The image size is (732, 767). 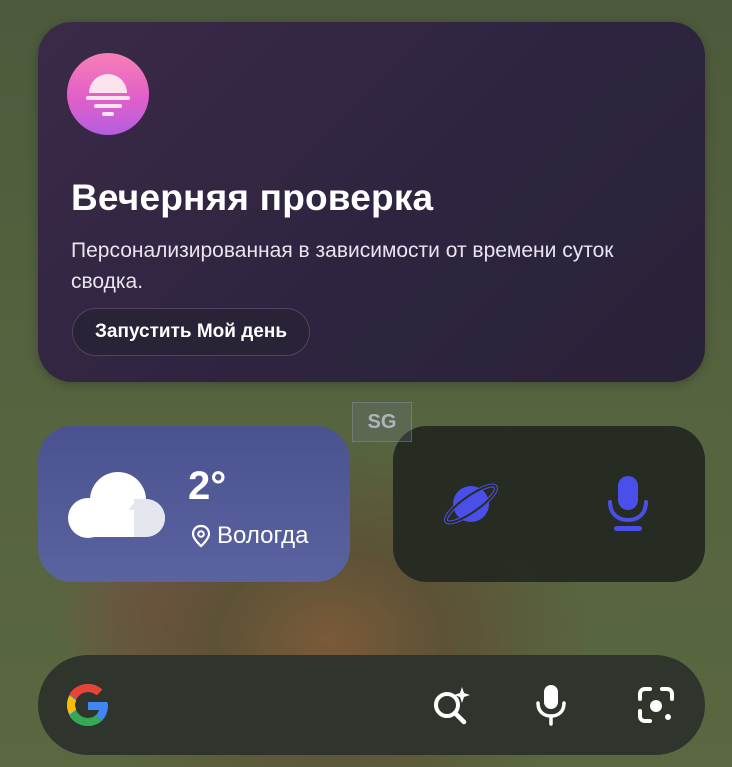 I want to click on temperature: 2°, so click(x=207, y=486).